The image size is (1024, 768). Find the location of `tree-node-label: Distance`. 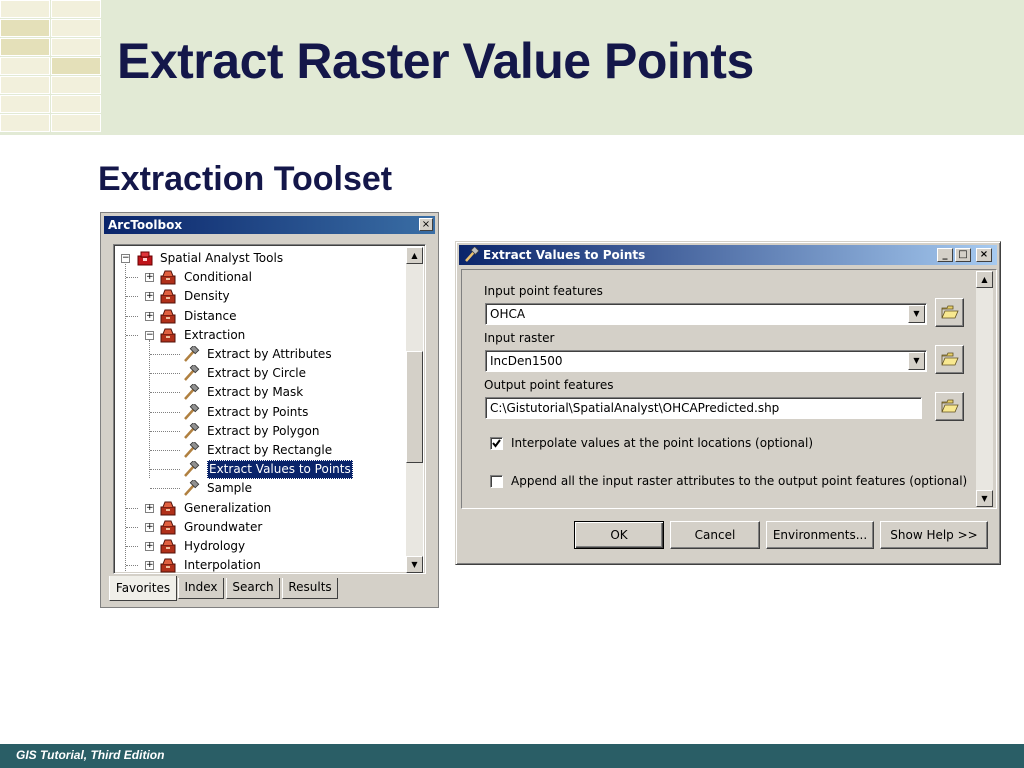

tree-node-label: Distance is located at coordinates (210, 315).